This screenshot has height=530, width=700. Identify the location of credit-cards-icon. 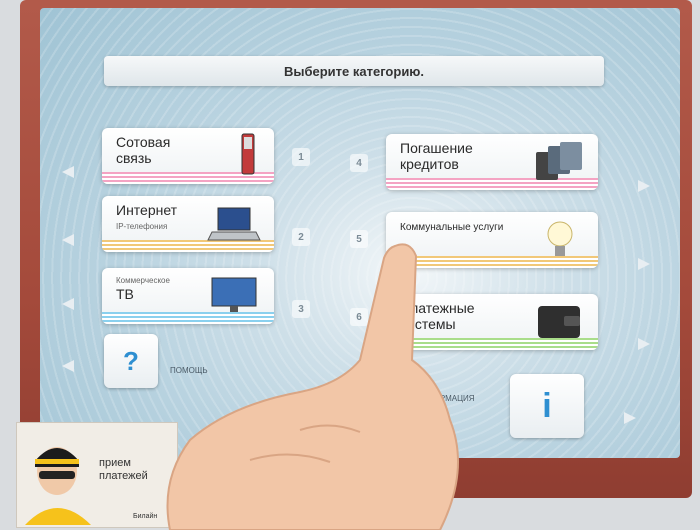
(559, 161).